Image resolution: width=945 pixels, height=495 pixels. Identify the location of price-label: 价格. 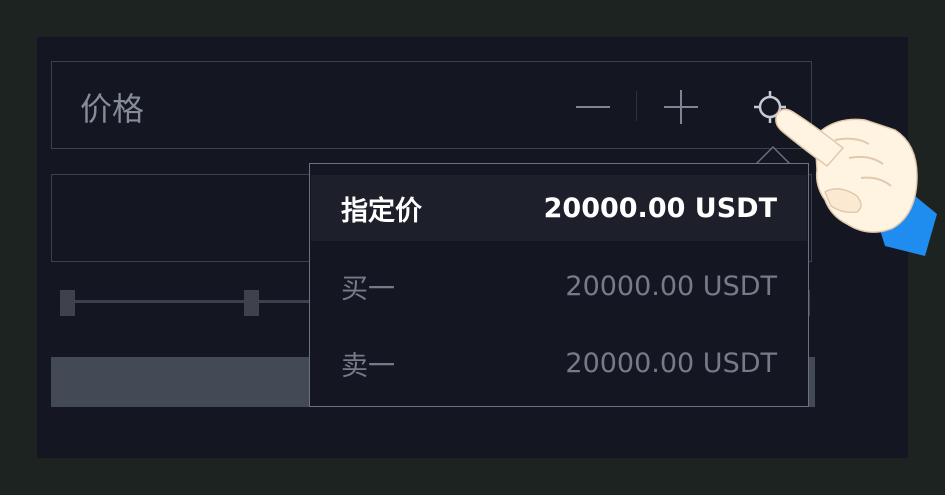
(112, 109).